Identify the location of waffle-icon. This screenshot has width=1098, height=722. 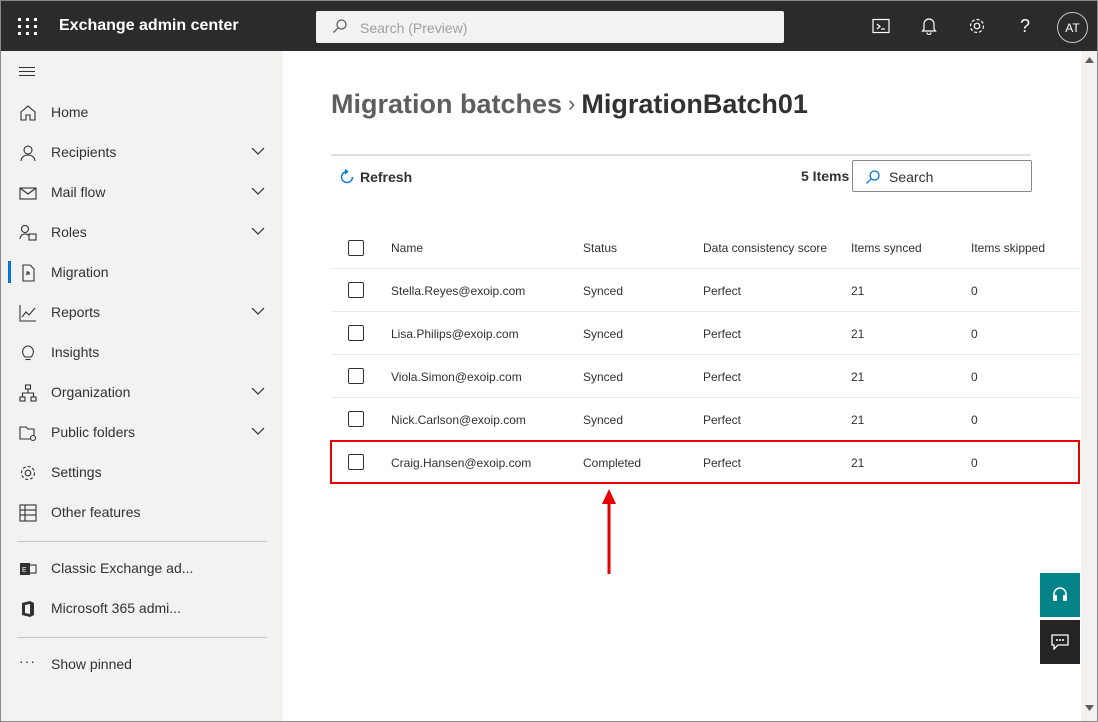
(26, 26).